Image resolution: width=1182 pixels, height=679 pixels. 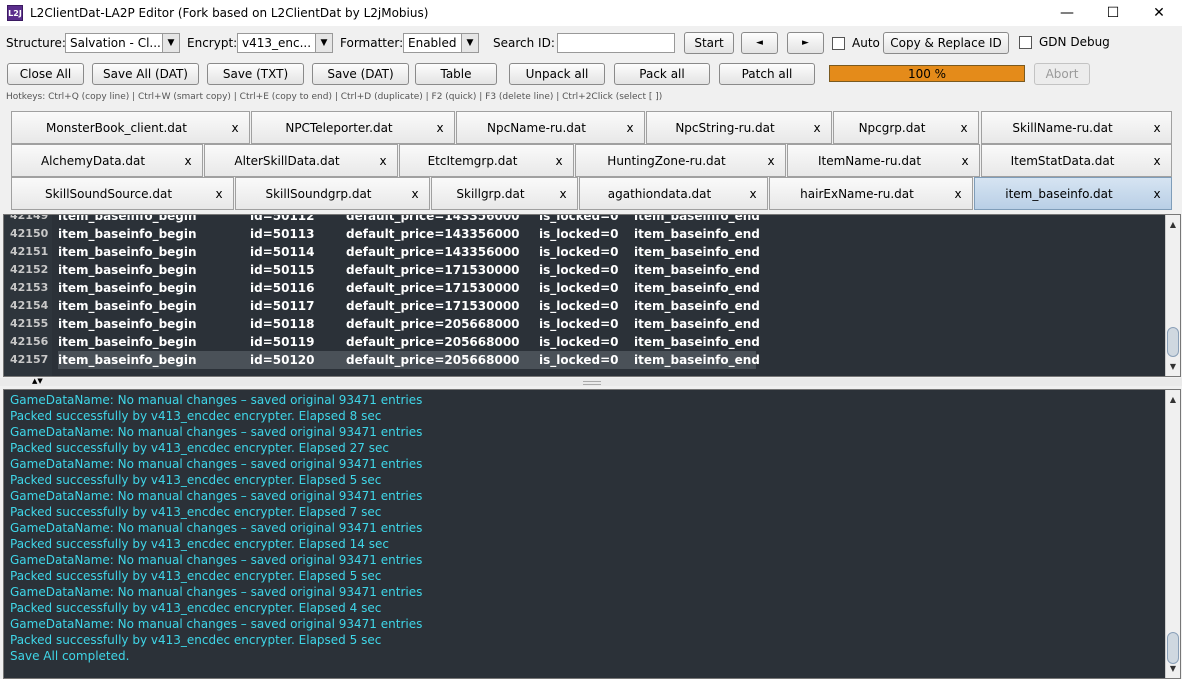 What do you see at coordinates (1059, 193) in the screenshot?
I see `tab-label: item_baseinfo.dat` at bounding box center [1059, 193].